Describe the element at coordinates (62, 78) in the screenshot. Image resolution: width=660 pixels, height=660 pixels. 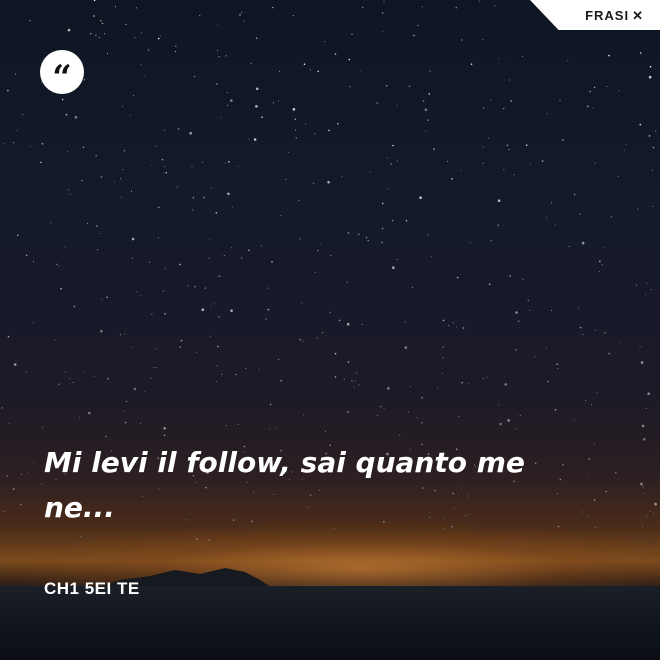
I see `quote-icon: “` at that location.